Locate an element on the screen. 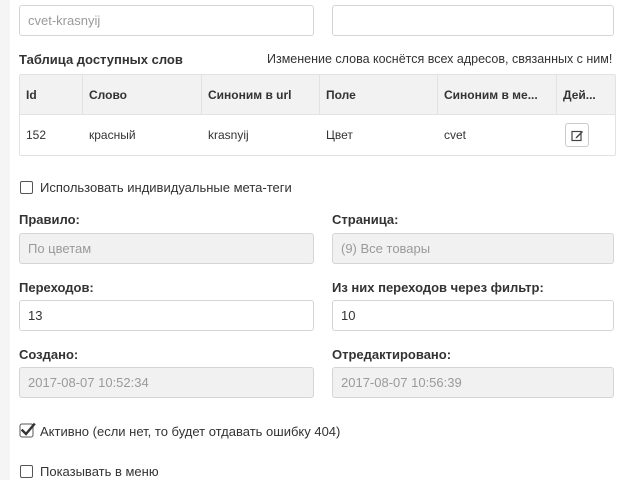  column-header-url-synonym: Синоним в url is located at coordinates (261, 95).